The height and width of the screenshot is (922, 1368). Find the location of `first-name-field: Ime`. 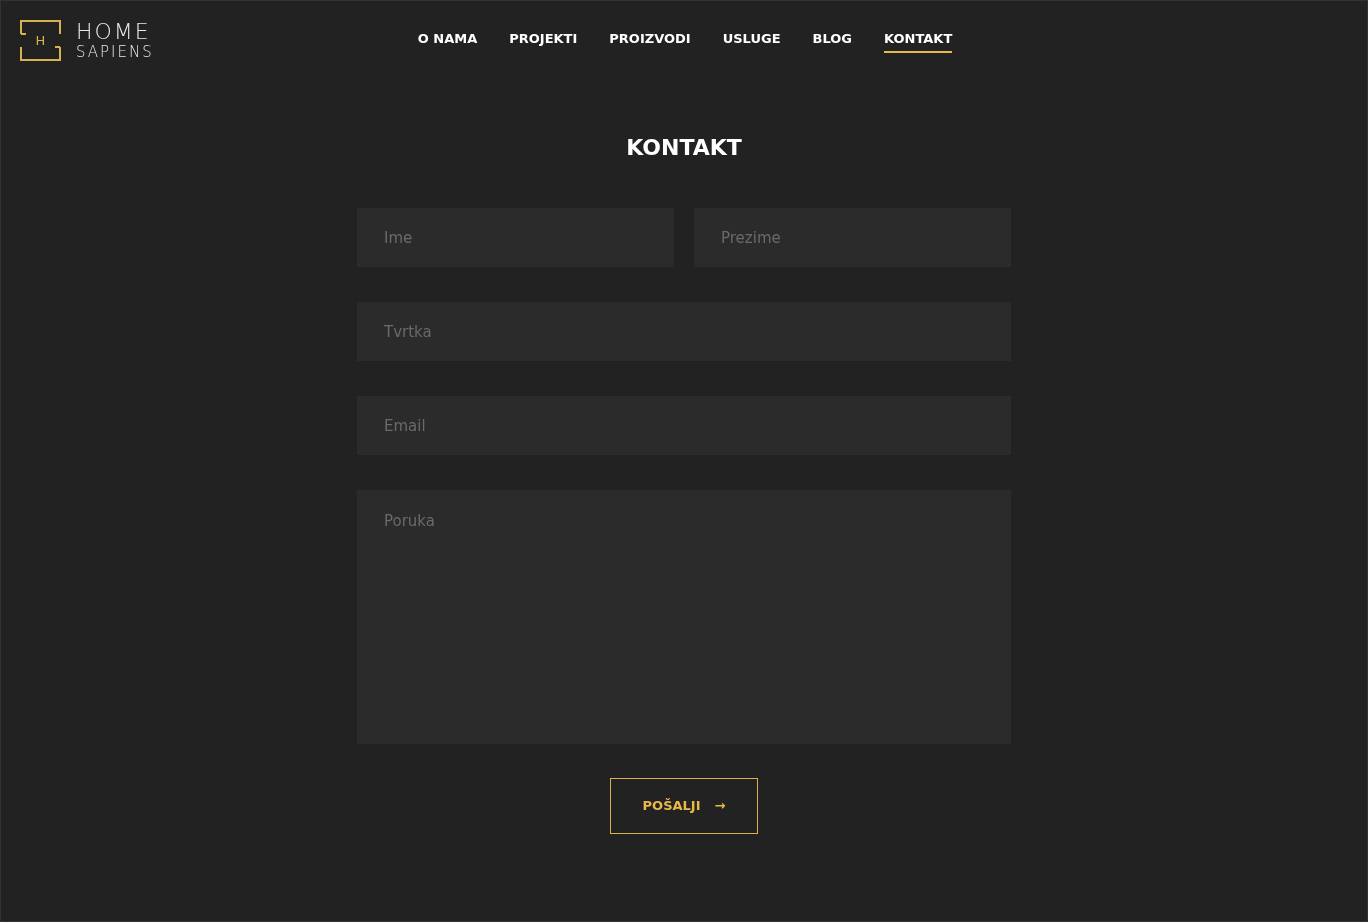

first-name-field: Ime is located at coordinates (515, 237).